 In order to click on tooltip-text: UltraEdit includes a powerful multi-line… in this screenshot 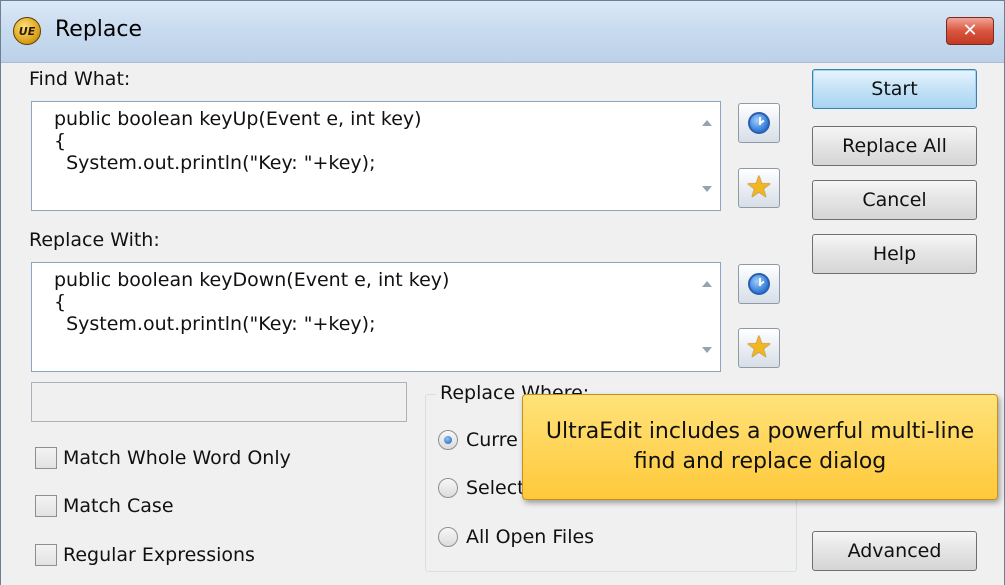, I will do `click(760, 446)`.